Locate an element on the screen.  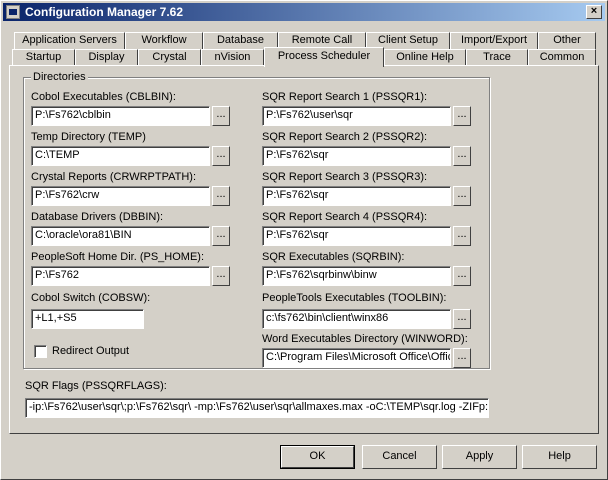
close-button: × is located at coordinates (594, 12).